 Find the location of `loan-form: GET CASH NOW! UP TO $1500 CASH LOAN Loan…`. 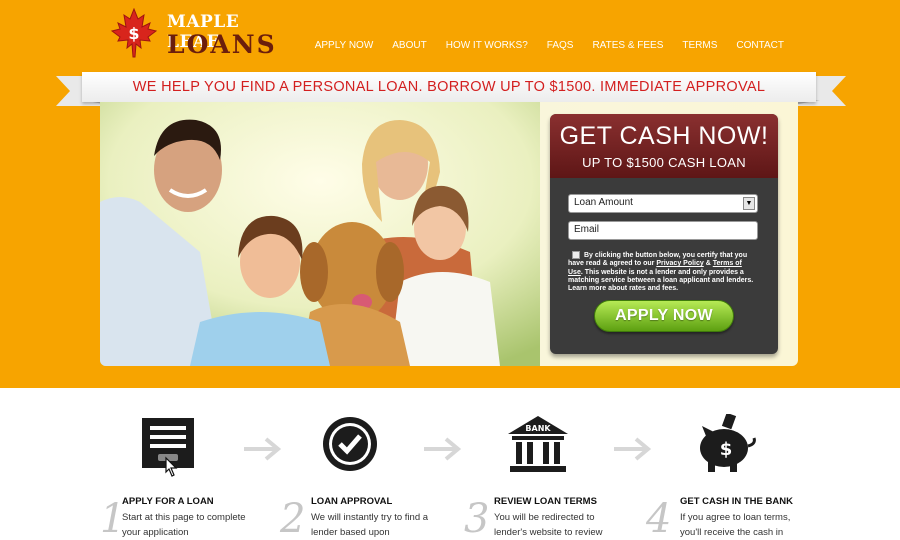

loan-form: GET CASH NOW! UP TO $1500 CASH LOAN Loan… is located at coordinates (664, 234).